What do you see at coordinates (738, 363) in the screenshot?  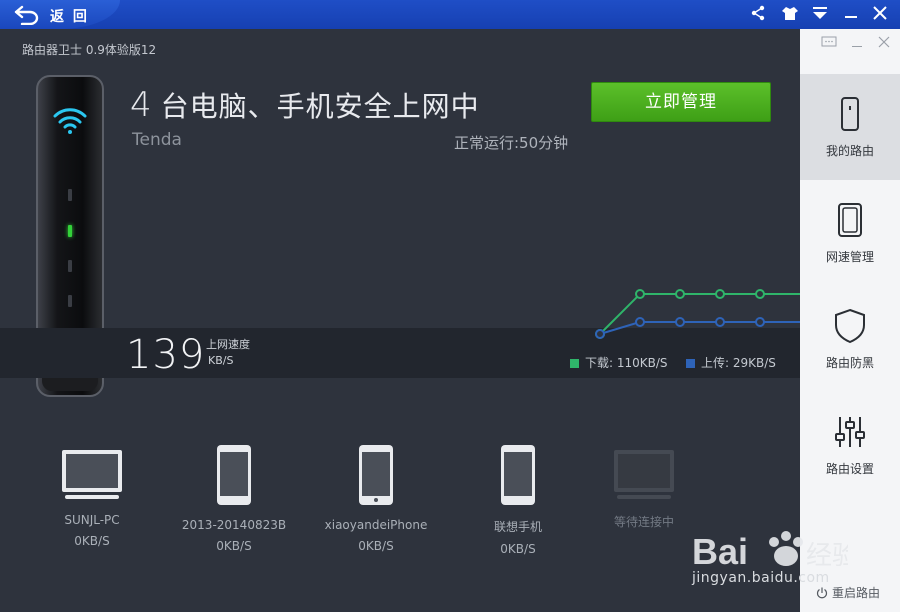 I see `upload-legend-text: 上传: 29KB/S` at bounding box center [738, 363].